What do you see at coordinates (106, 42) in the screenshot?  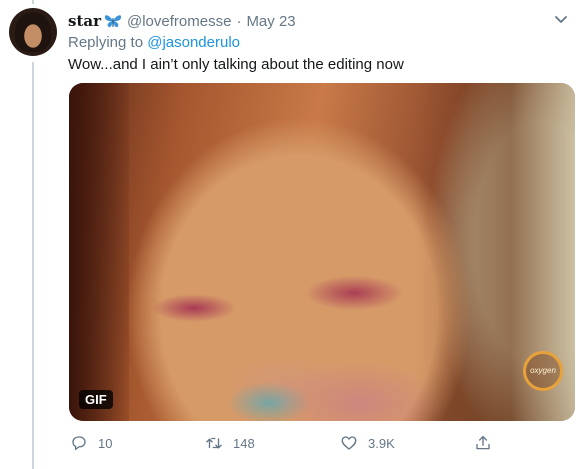 I see `replying-prefix: Replying to` at bounding box center [106, 42].